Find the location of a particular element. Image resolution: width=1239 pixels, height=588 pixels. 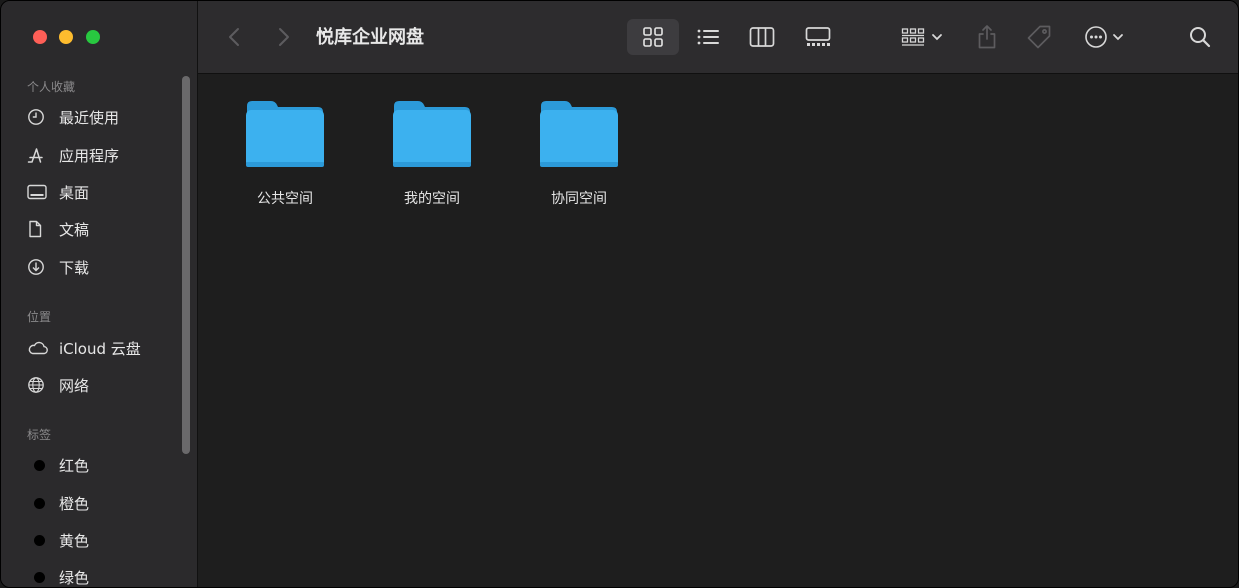

group-icon is located at coordinates (913, 37).